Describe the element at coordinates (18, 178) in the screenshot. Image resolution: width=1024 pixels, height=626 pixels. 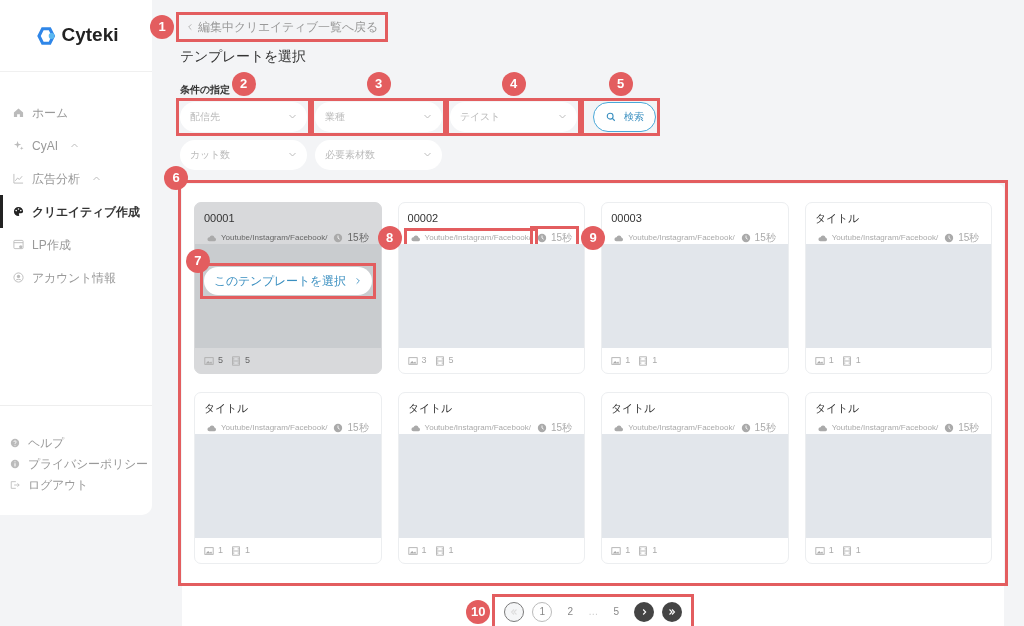
I see `line-chart-icon` at that location.